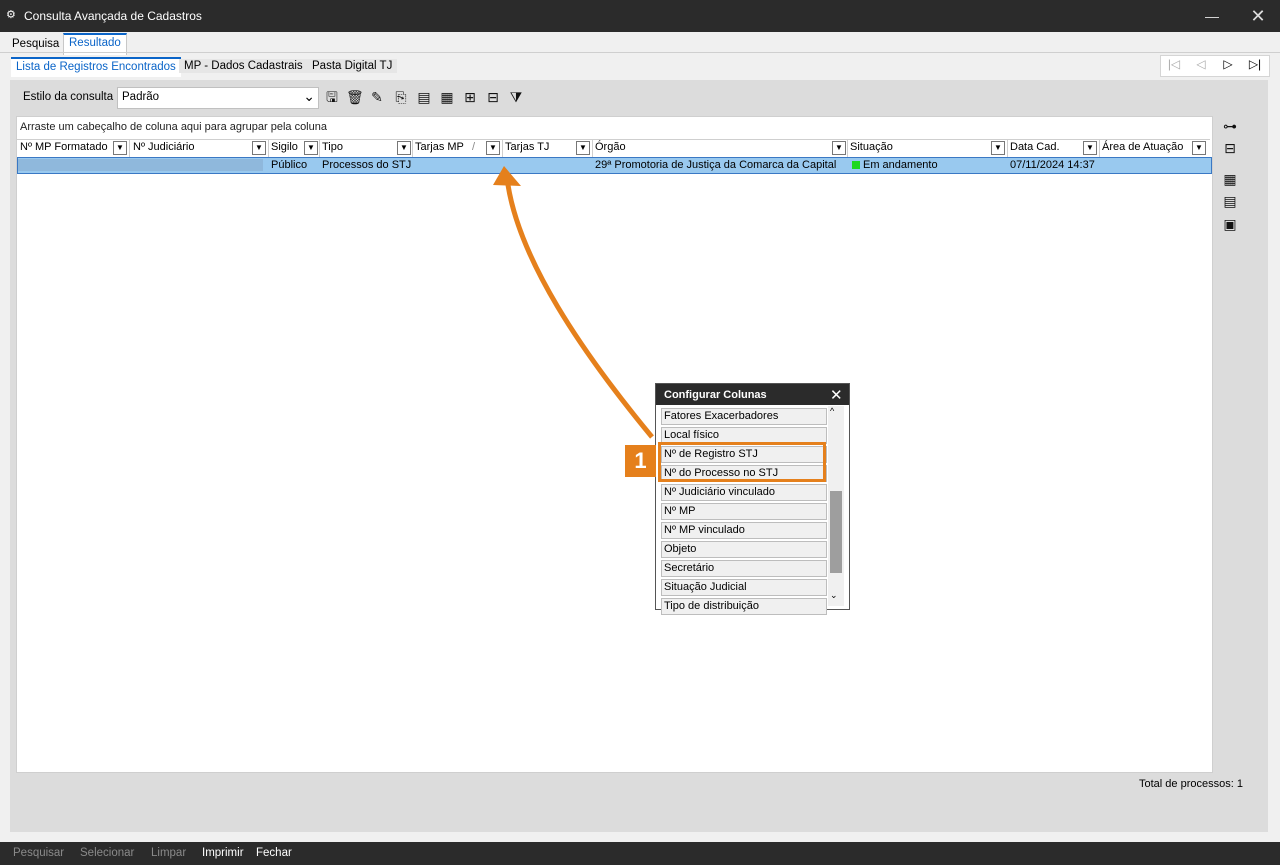 The image size is (1280, 865). I want to click on annotation-arrow, so click(573, 302).